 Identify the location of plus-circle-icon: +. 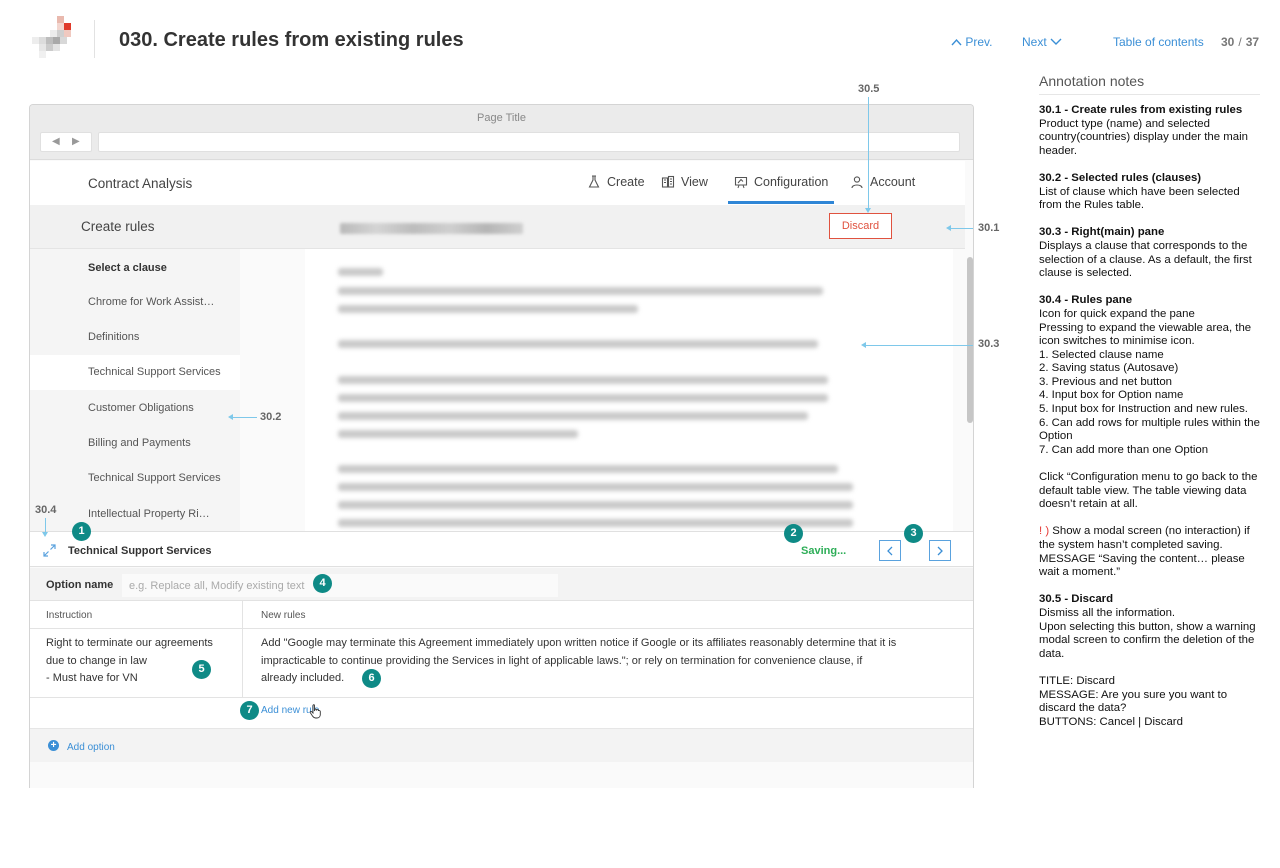
(53, 745).